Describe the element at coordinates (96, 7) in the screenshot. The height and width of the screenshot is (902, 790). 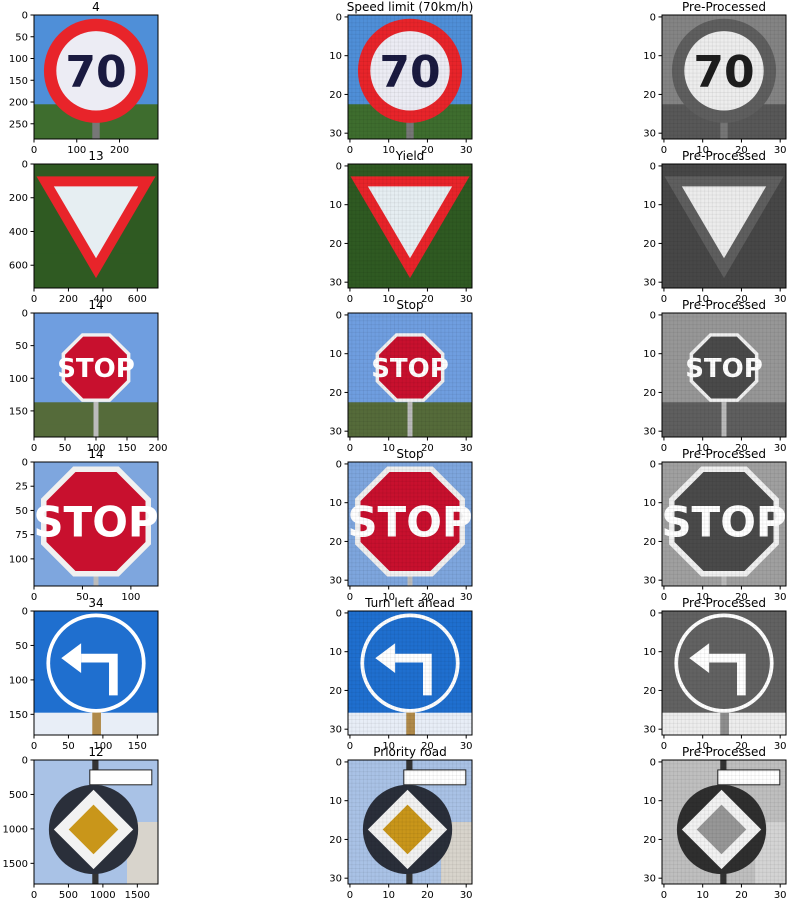
I see `panel-title: 4` at that location.